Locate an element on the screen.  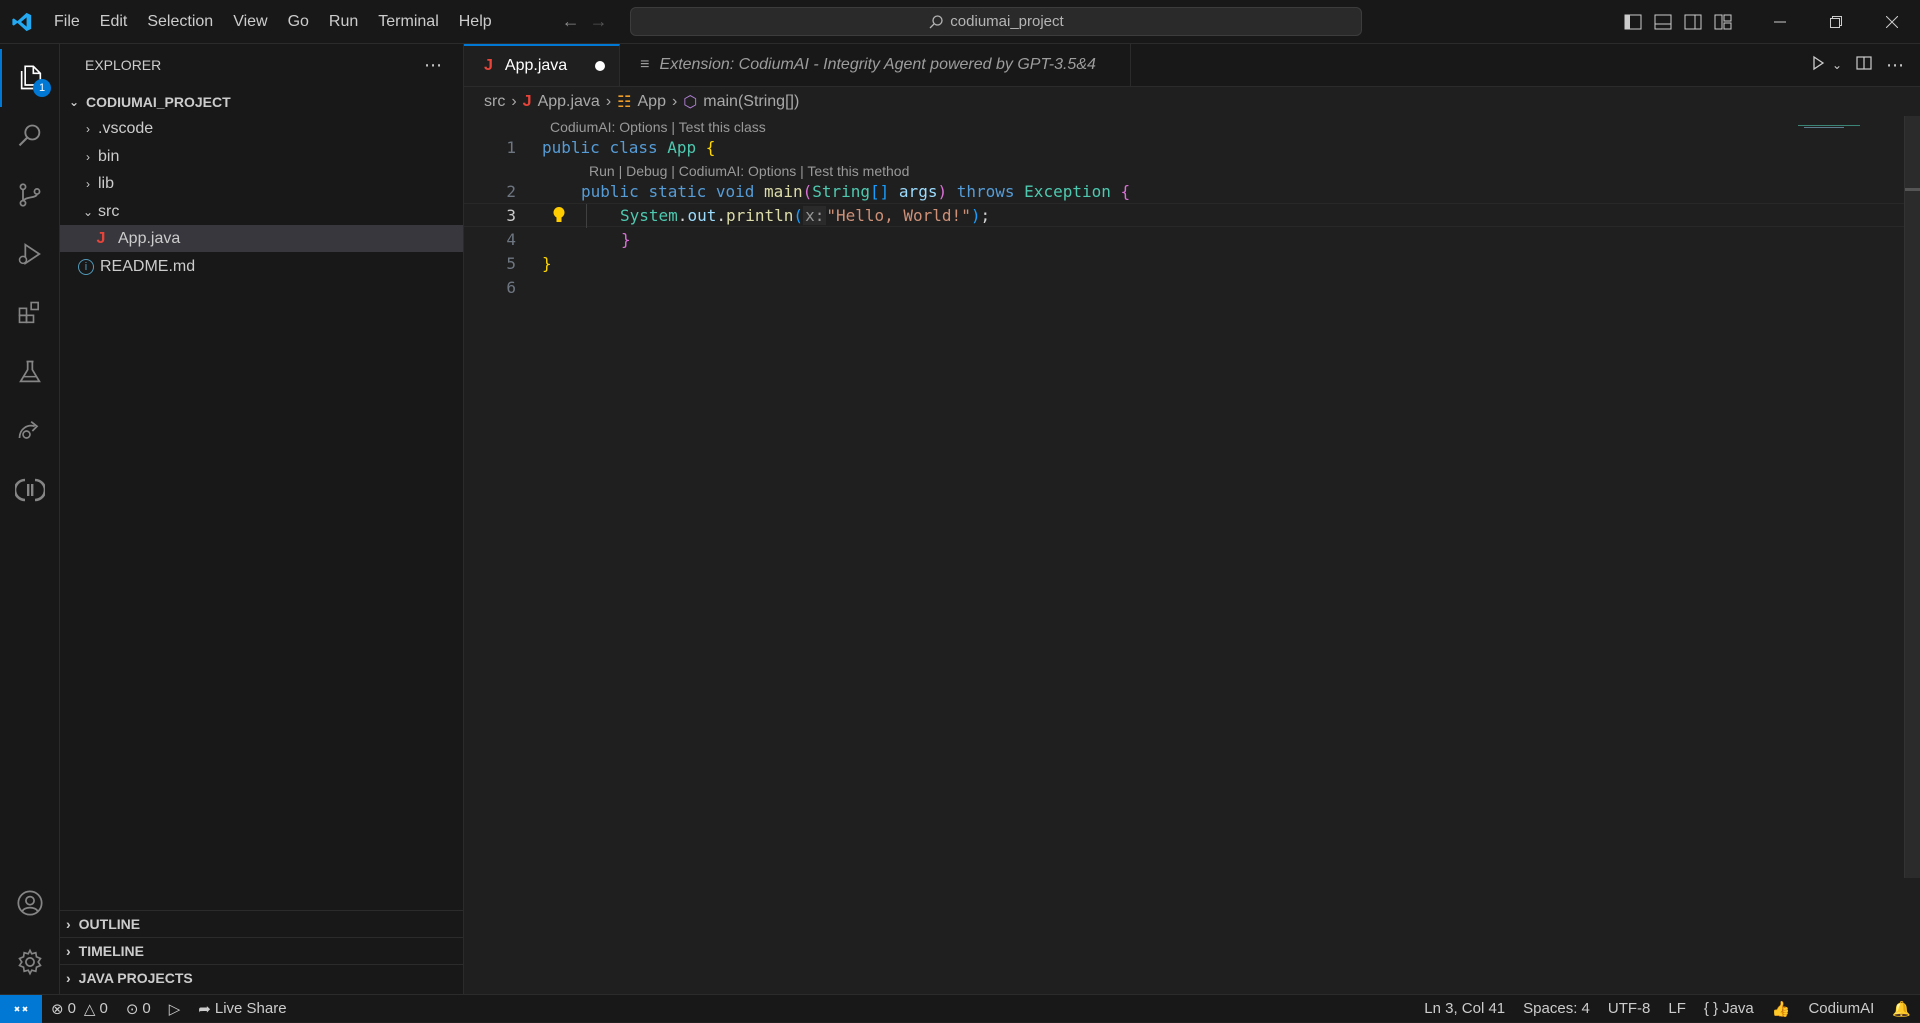
token: String is located at coordinates (841, 191).